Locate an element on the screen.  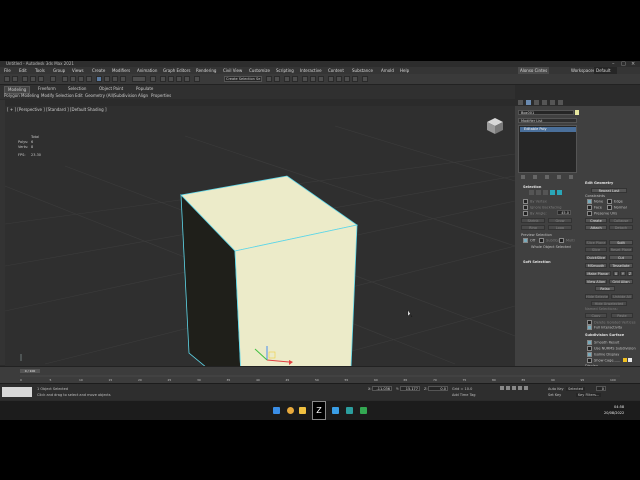
by-angle-option: By Angle: is located at coordinates (535, 213).